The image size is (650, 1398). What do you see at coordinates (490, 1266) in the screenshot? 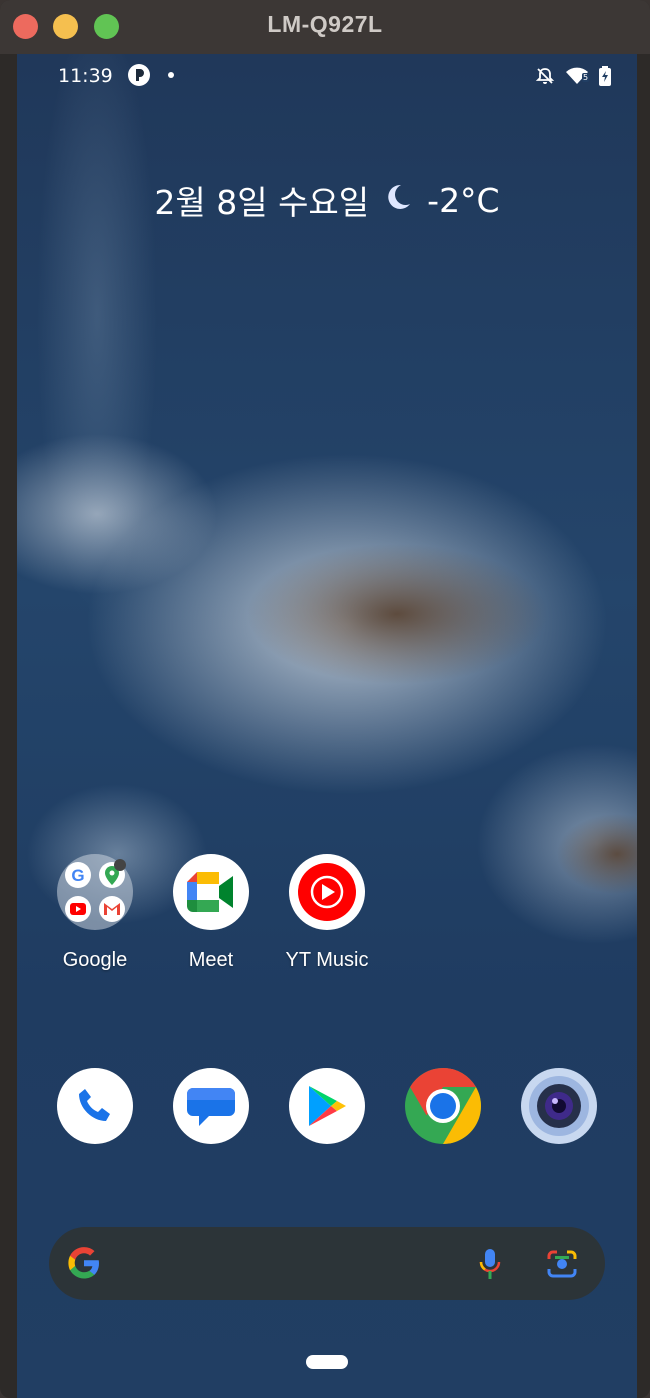
I see `mic-icon` at bounding box center [490, 1266].